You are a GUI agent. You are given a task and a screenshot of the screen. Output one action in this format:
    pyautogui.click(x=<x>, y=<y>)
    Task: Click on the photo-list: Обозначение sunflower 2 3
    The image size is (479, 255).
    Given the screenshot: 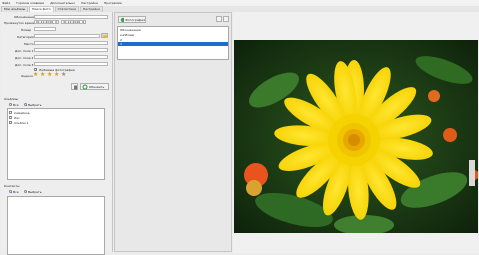 What is the action you would take?
    pyautogui.click(x=173, y=43)
    